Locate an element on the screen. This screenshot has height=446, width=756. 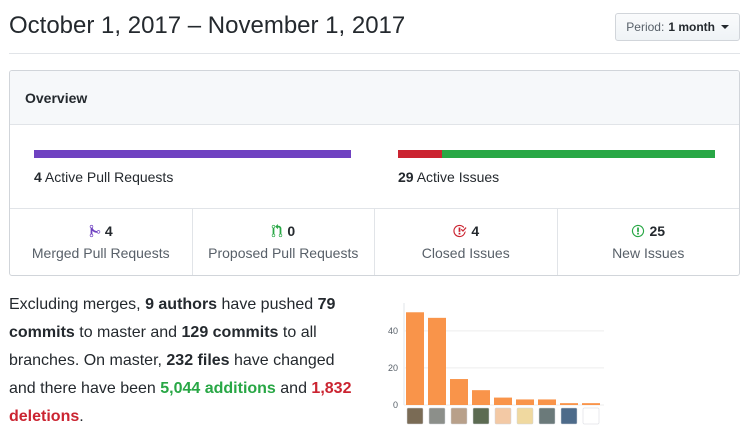
stat-new-issues: 25 New Issues is located at coordinates (649, 242).